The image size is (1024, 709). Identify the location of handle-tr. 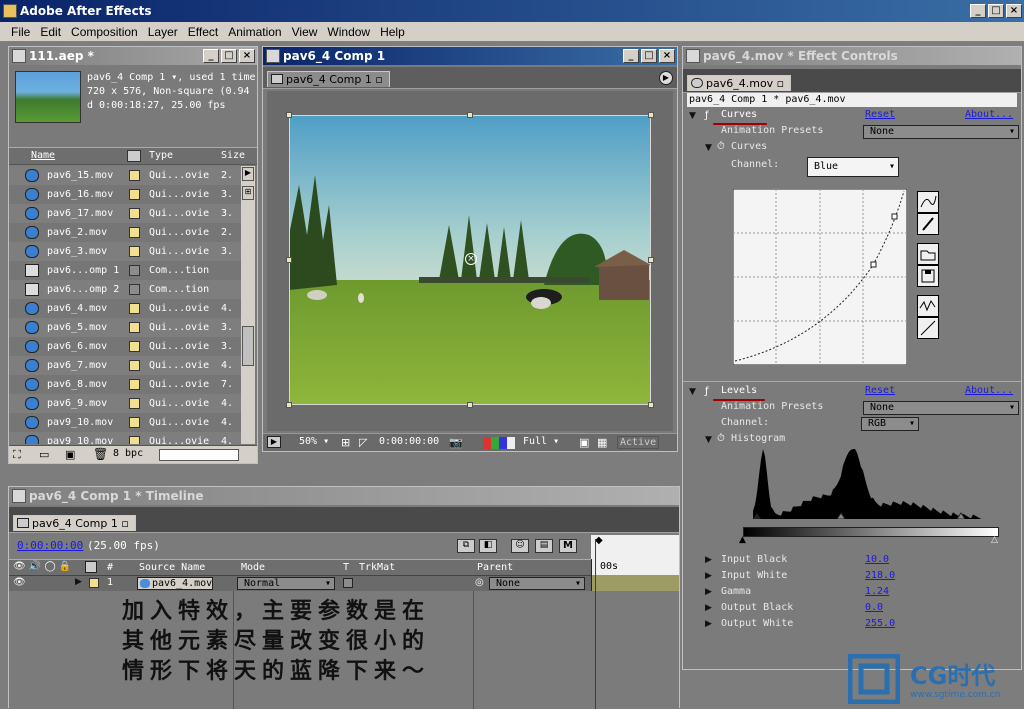
(651, 115).